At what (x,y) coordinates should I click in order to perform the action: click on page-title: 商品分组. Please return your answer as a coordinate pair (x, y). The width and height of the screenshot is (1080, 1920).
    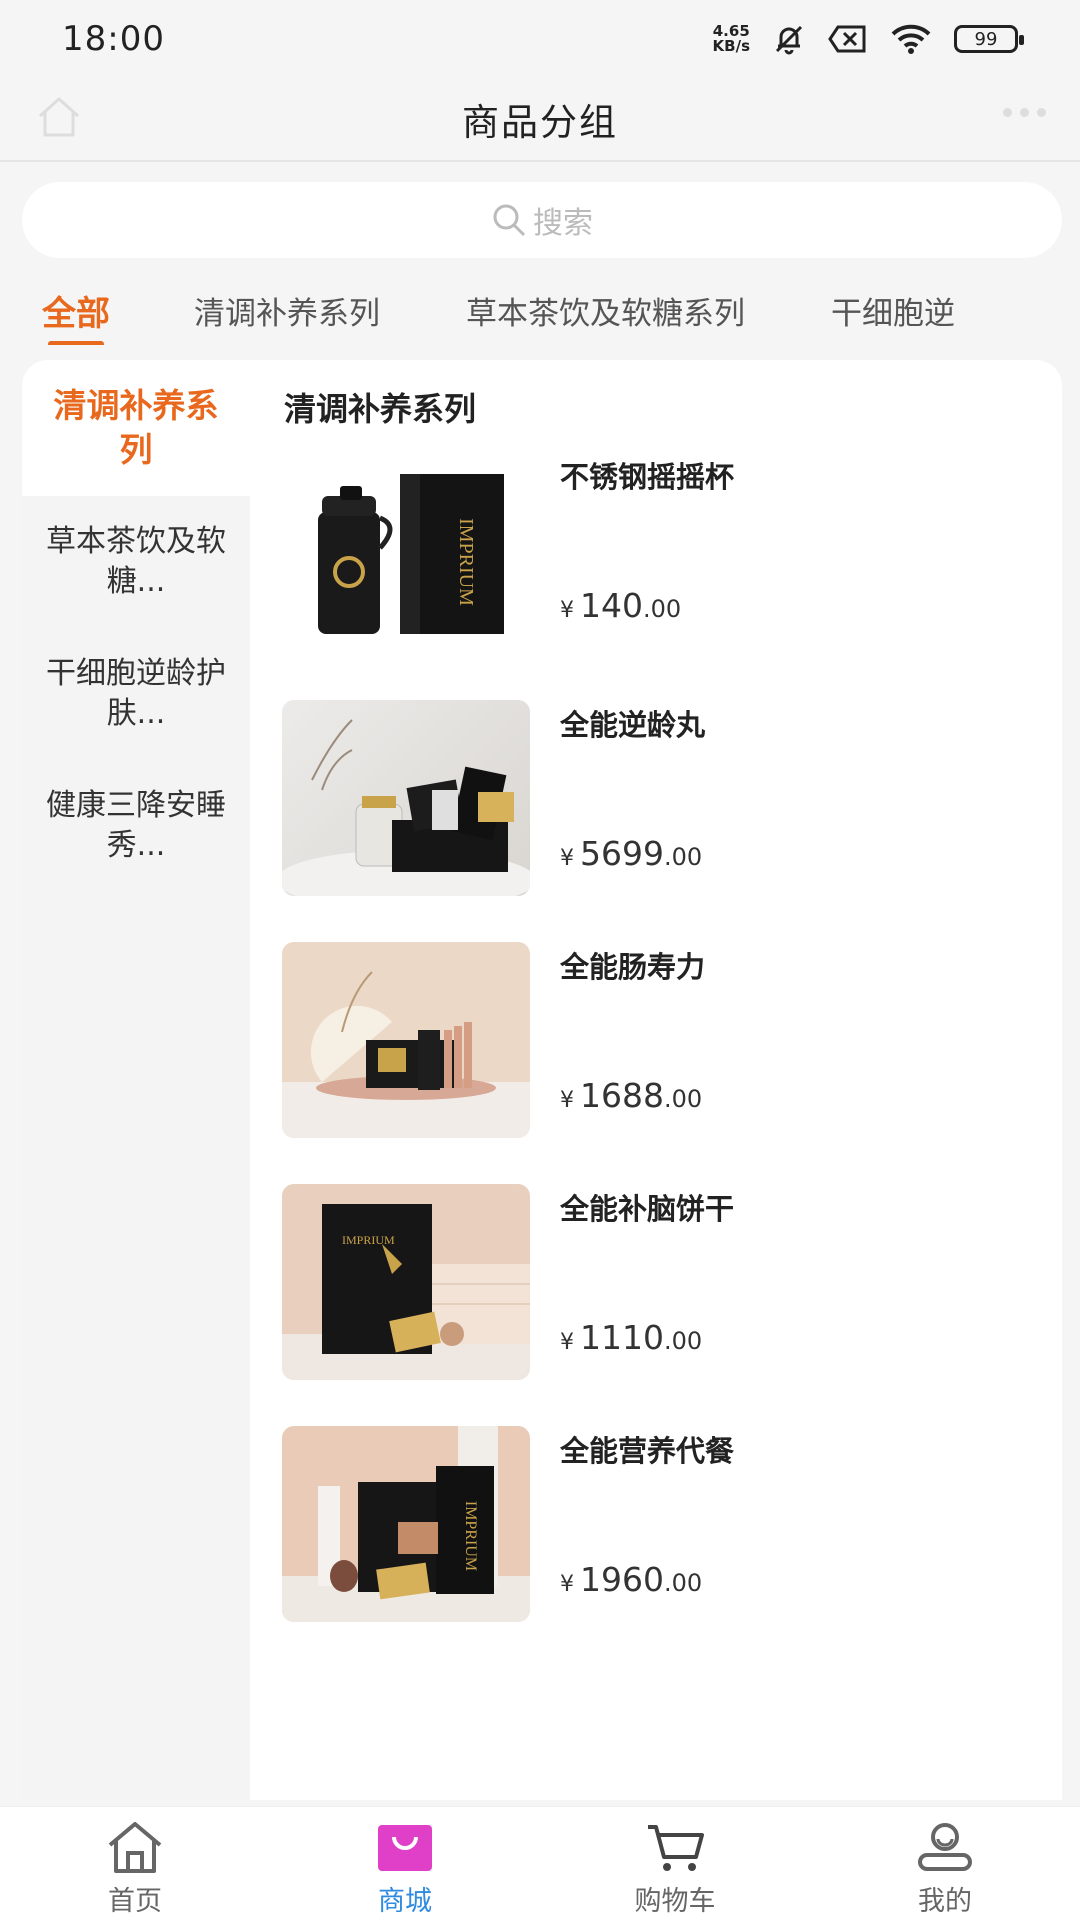
    Looking at the image, I should click on (540, 122).